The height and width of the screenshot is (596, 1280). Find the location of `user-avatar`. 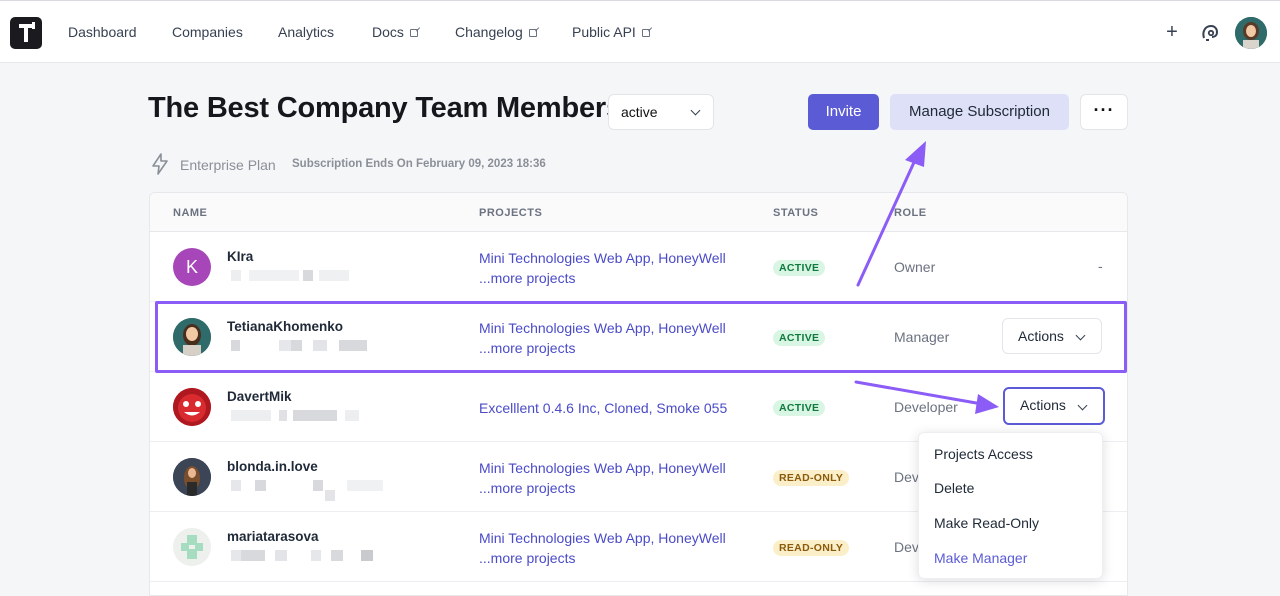

user-avatar is located at coordinates (1251, 33).